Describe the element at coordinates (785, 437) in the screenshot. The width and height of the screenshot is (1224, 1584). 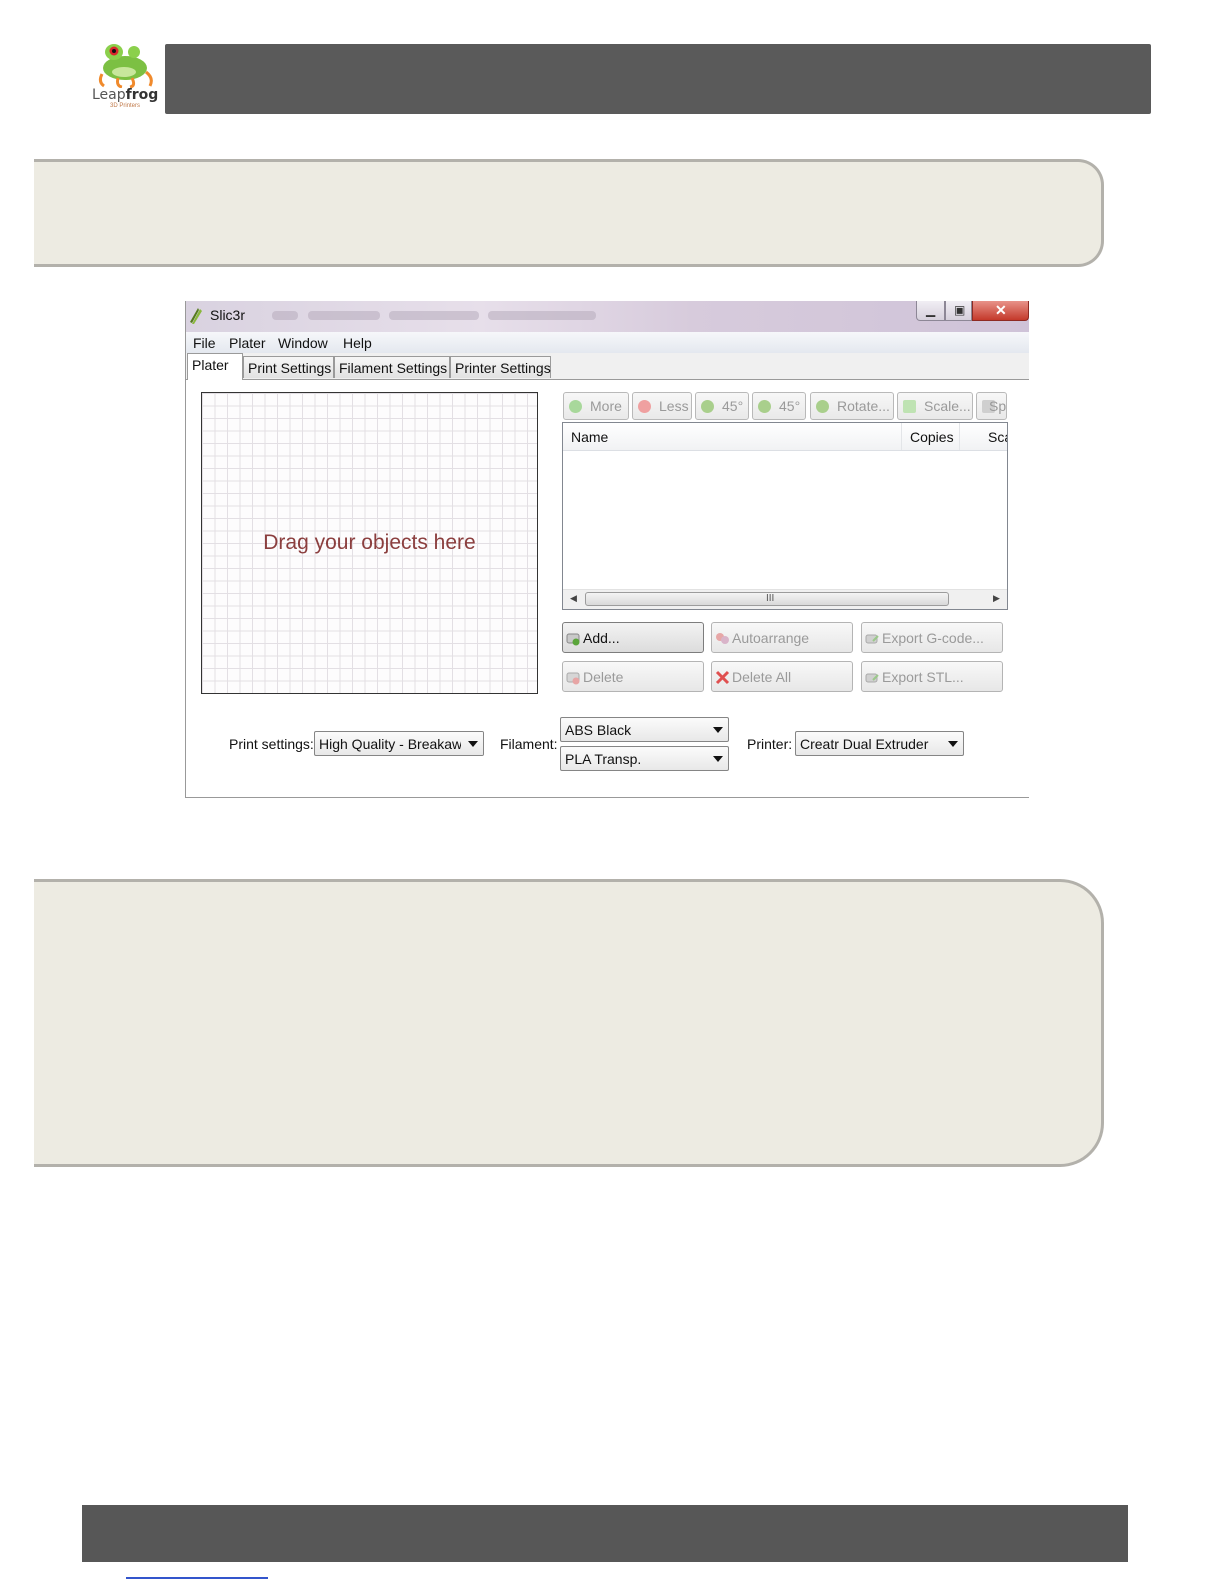
I see `object-list-header: Name Copies Scale` at that location.